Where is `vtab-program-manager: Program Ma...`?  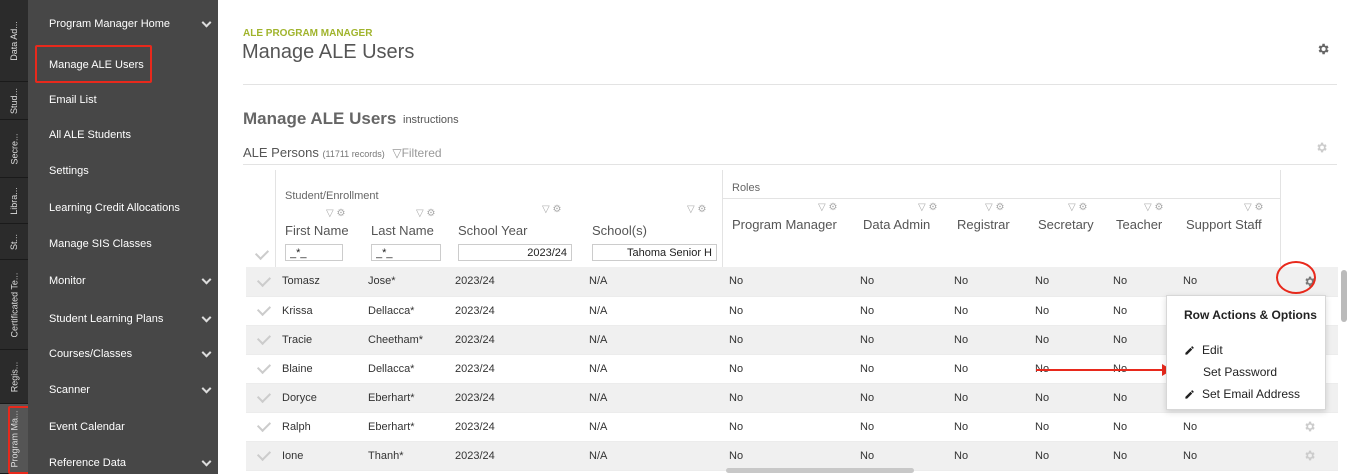
vtab-program-manager: Program Ma... is located at coordinates (14, 439).